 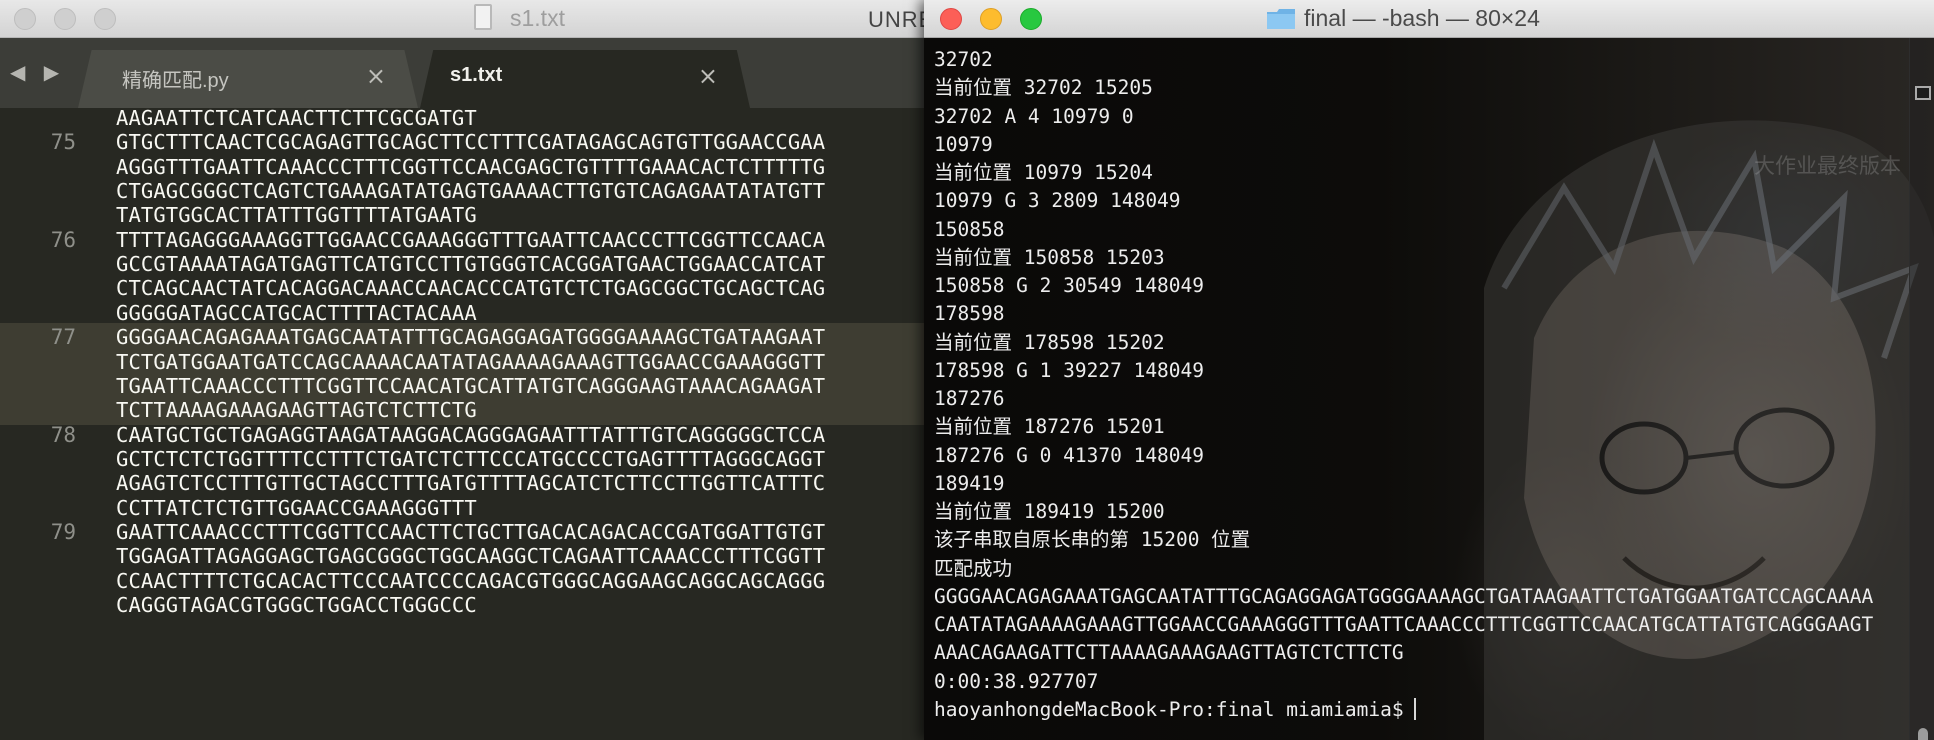 I want to click on terminal-line: 当前位置 189419 15200, so click(x=1414, y=512).